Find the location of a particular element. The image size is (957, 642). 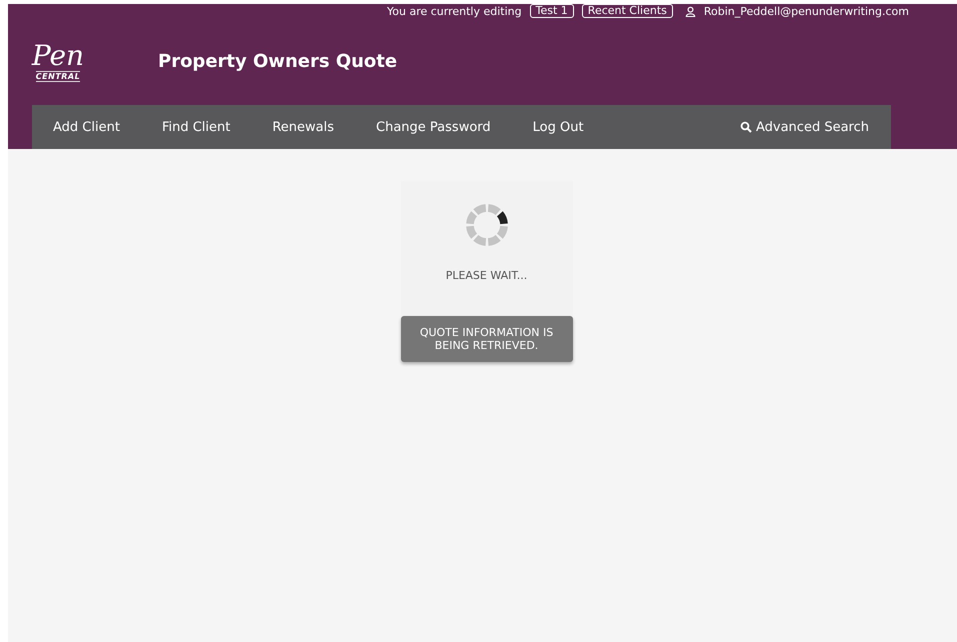

nav-link: Change Password is located at coordinates (433, 127).